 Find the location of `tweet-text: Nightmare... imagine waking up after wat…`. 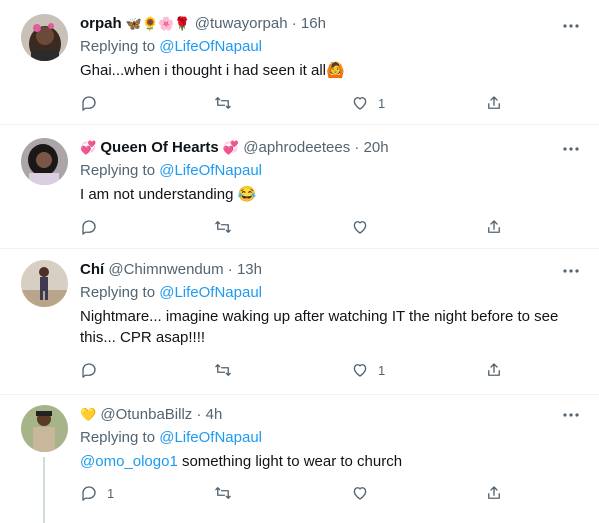

tweet-text: Nightmare... imagine waking up after wat… is located at coordinates (319, 327).